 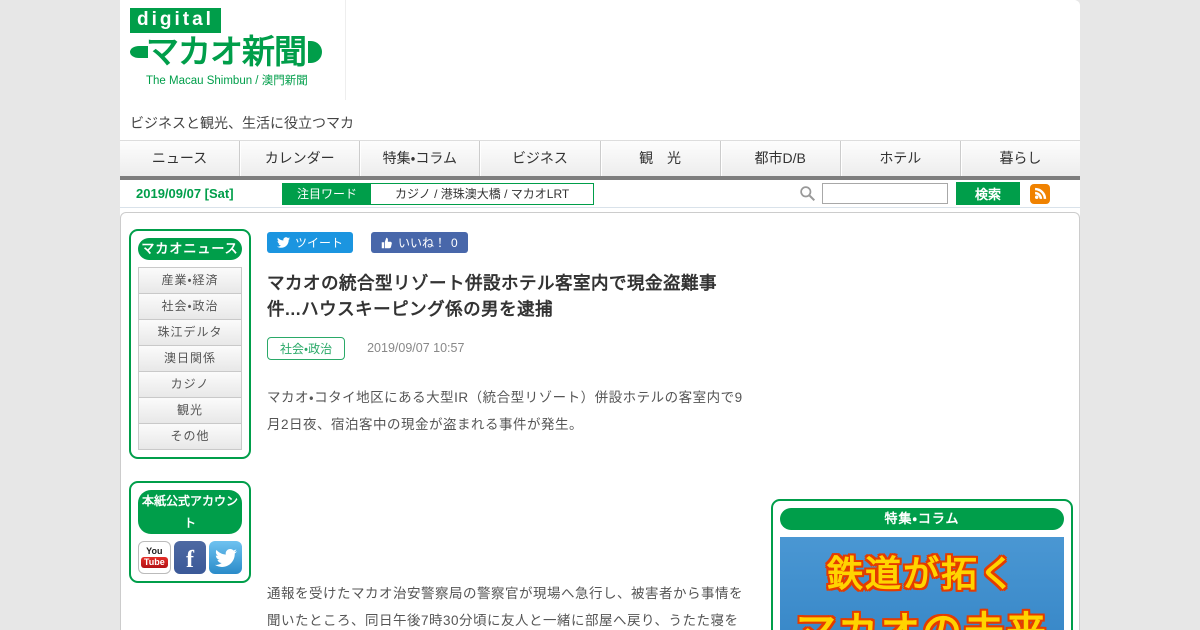 What do you see at coordinates (507, 348) in the screenshot?
I see `article-meta: 社会・政治 2019/09/07 10:57` at bounding box center [507, 348].